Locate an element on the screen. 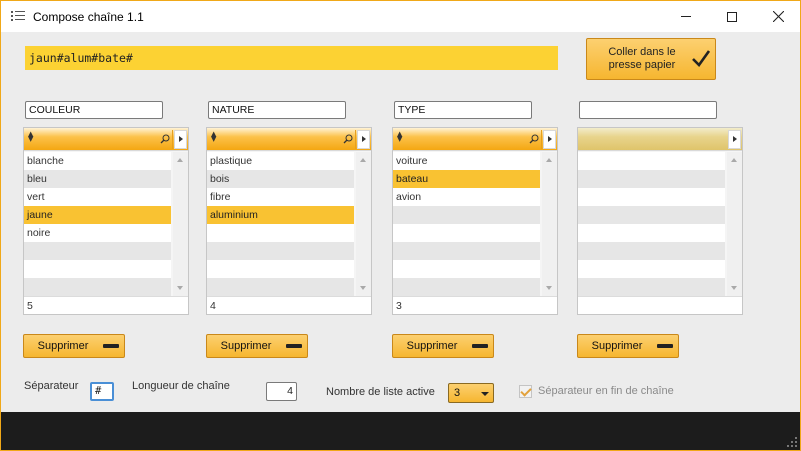 The image size is (801, 451). list-item: avion is located at coordinates (466, 197).